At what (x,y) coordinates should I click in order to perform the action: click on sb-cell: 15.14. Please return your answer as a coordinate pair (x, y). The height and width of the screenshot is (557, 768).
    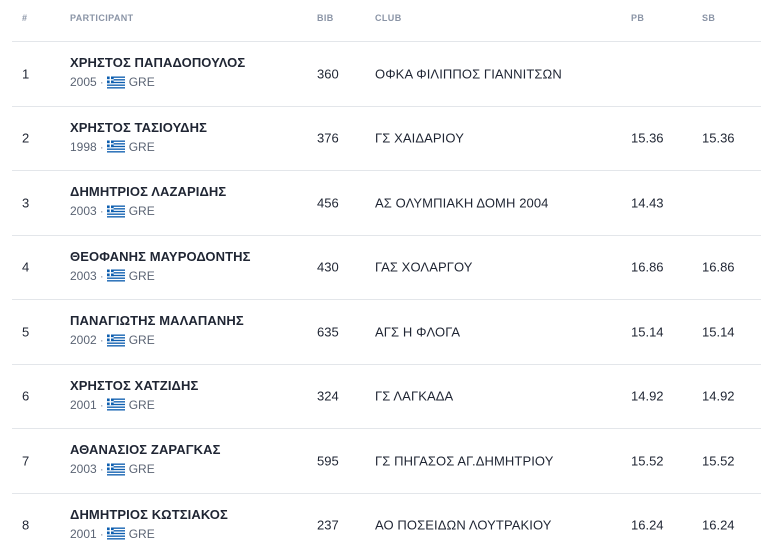
    Looking at the image, I should click on (718, 331).